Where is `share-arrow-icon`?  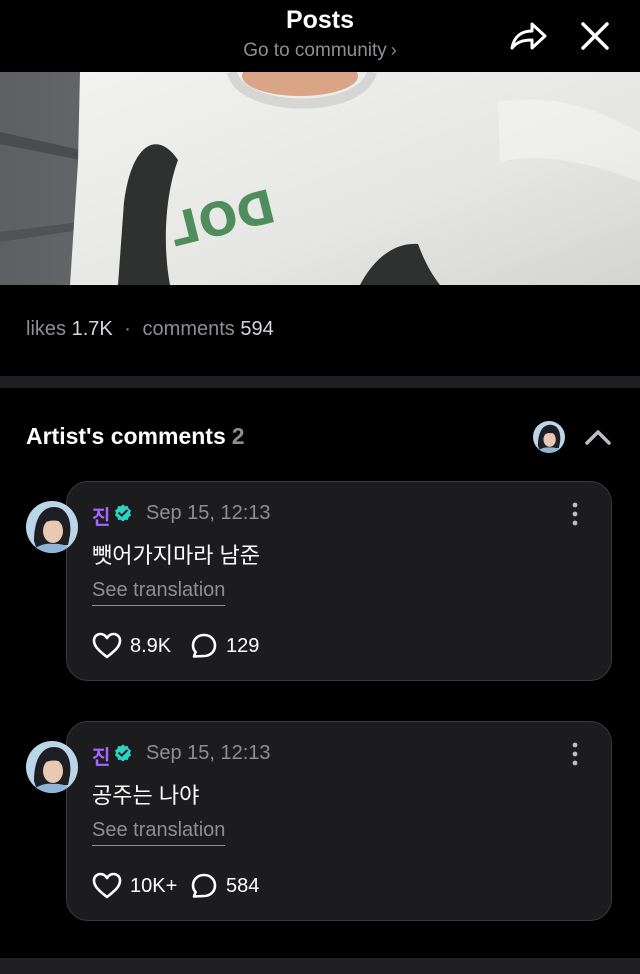 share-arrow-icon is located at coordinates (528, 36).